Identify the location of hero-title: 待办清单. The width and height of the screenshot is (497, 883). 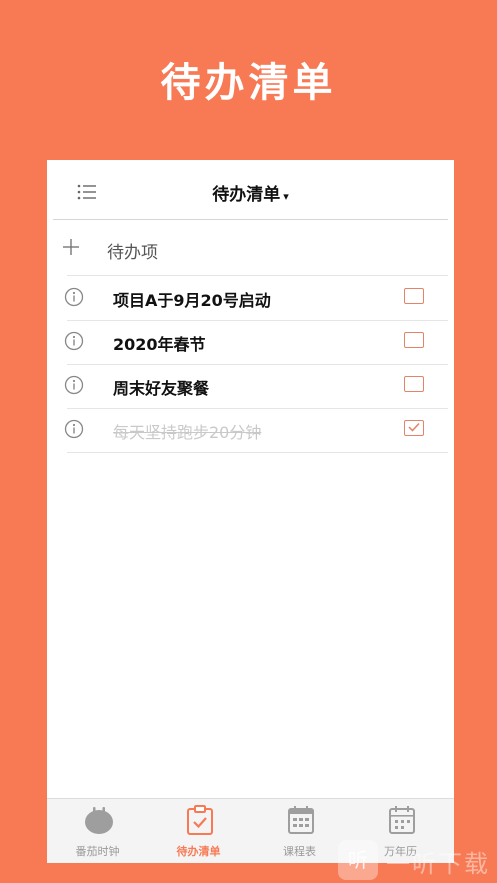
(248, 83).